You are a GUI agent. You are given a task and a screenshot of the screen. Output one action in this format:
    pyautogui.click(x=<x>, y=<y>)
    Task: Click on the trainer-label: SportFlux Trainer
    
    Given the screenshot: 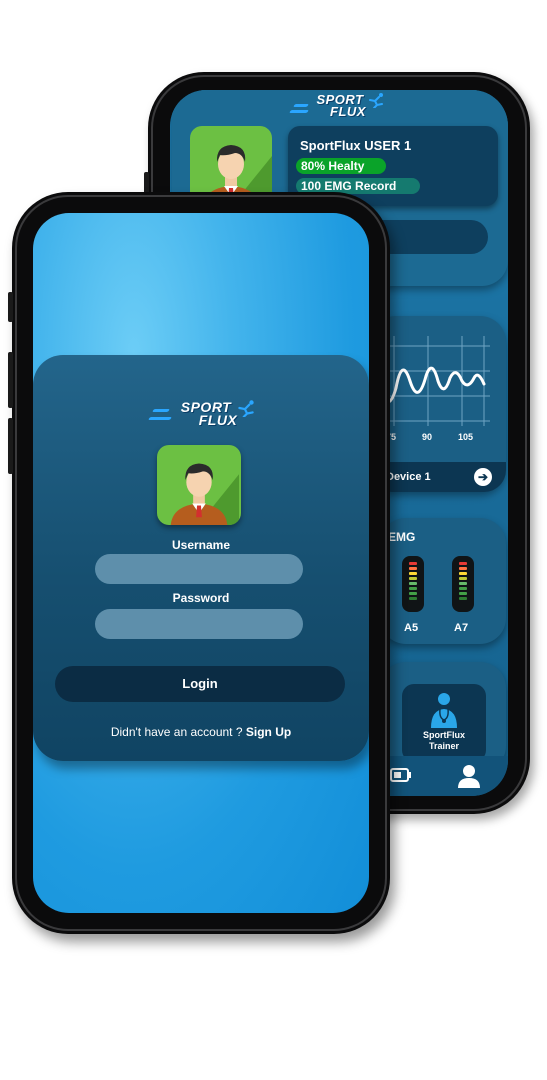 What is the action you would take?
    pyautogui.click(x=444, y=740)
    